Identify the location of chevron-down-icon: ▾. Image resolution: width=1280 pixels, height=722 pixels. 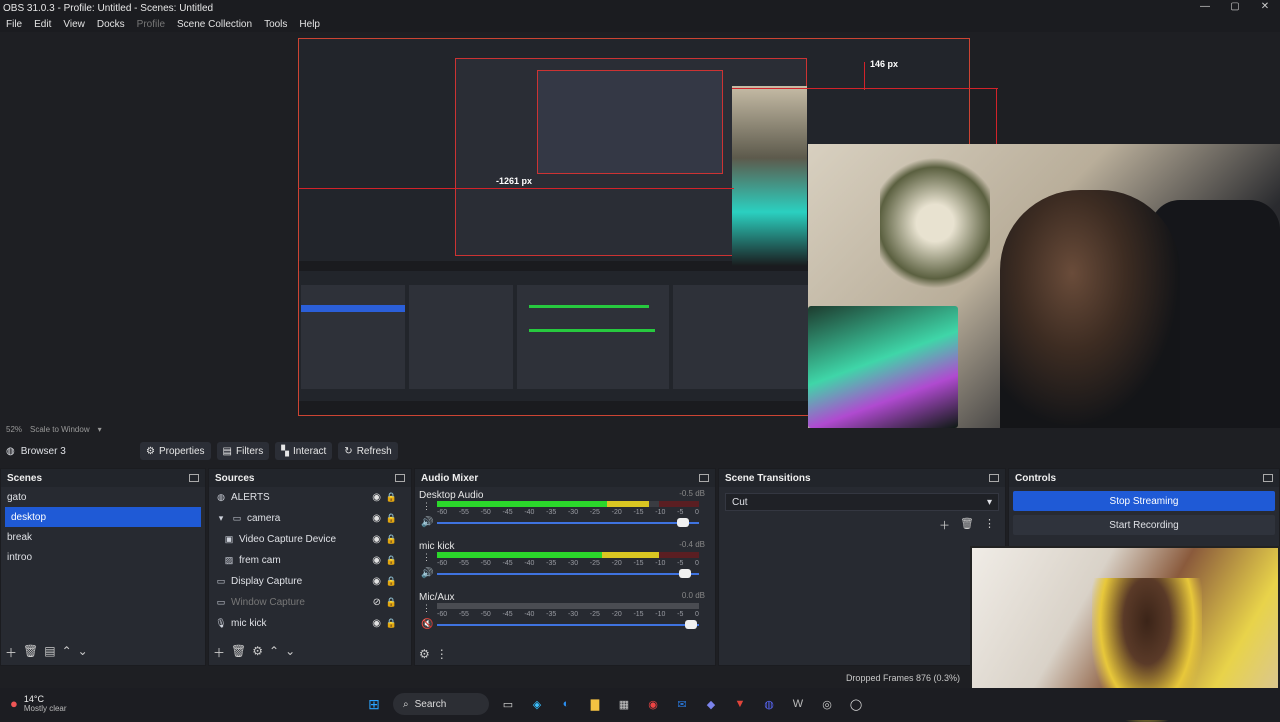
(100, 429).